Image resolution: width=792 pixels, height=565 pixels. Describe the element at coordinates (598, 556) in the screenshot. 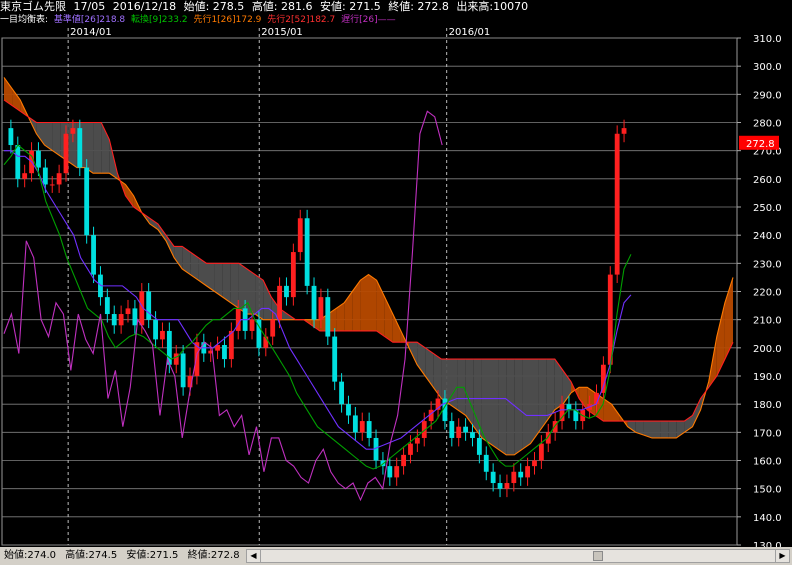

I see `scroll-thumb` at that location.